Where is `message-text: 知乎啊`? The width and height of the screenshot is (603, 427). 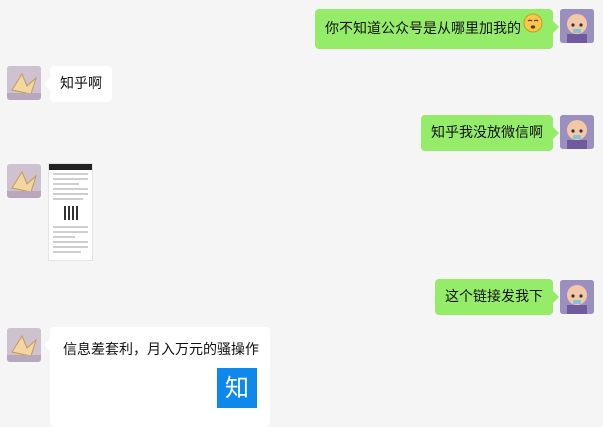 message-text: 知乎啊 is located at coordinates (81, 84).